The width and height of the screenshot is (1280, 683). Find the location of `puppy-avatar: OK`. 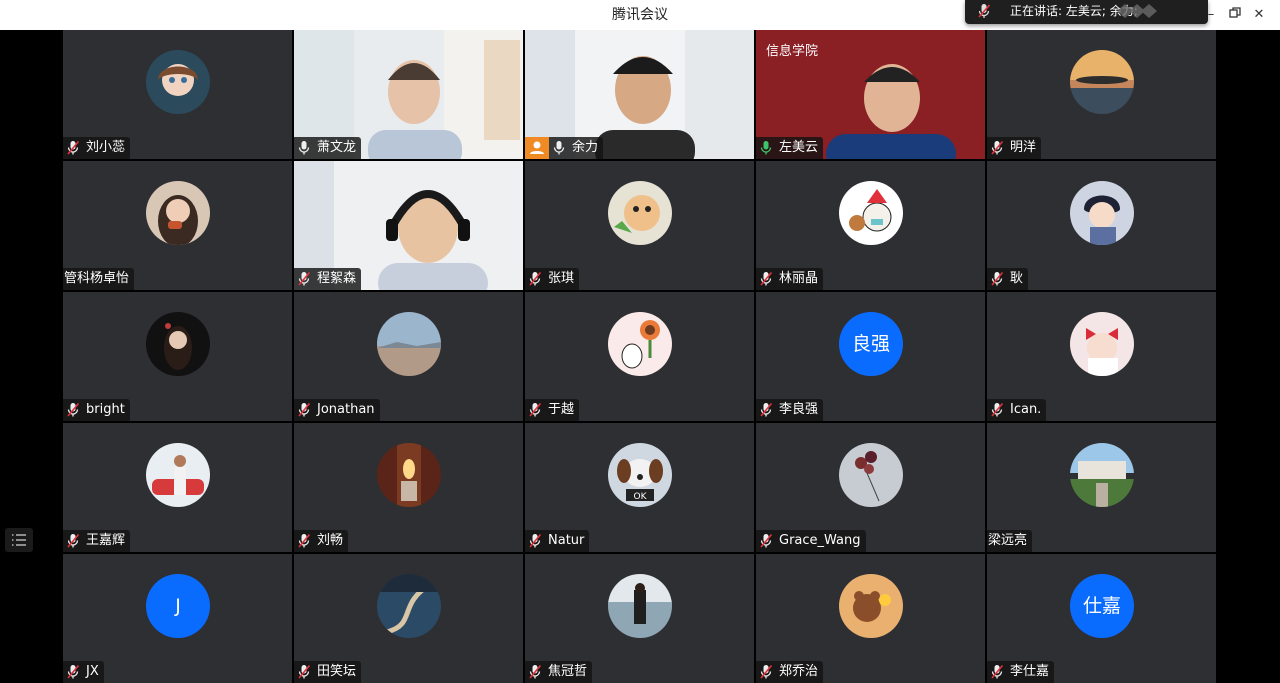

puppy-avatar: OK is located at coordinates (640, 475).